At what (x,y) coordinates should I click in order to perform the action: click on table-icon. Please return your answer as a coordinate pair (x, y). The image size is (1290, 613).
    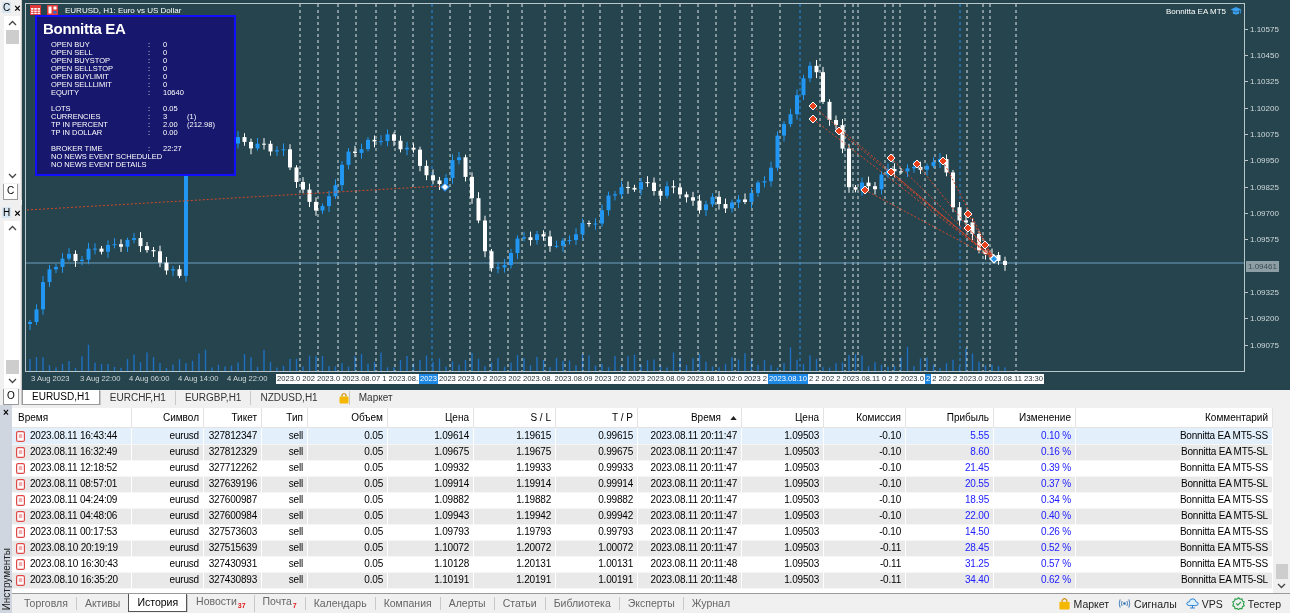
    Looking at the image, I should click on (35, 10).